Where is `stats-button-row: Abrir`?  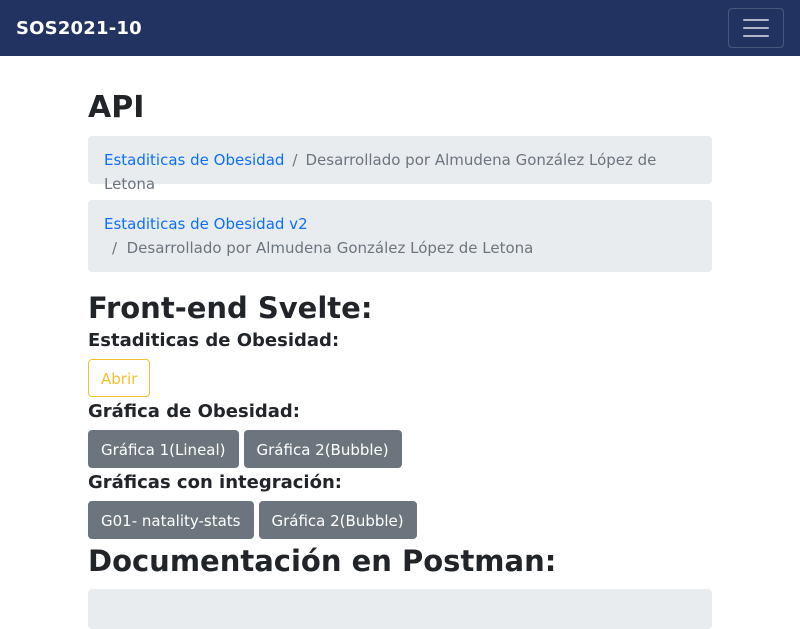 stats-button-row: Abrir is located at coordinates (400, 378).